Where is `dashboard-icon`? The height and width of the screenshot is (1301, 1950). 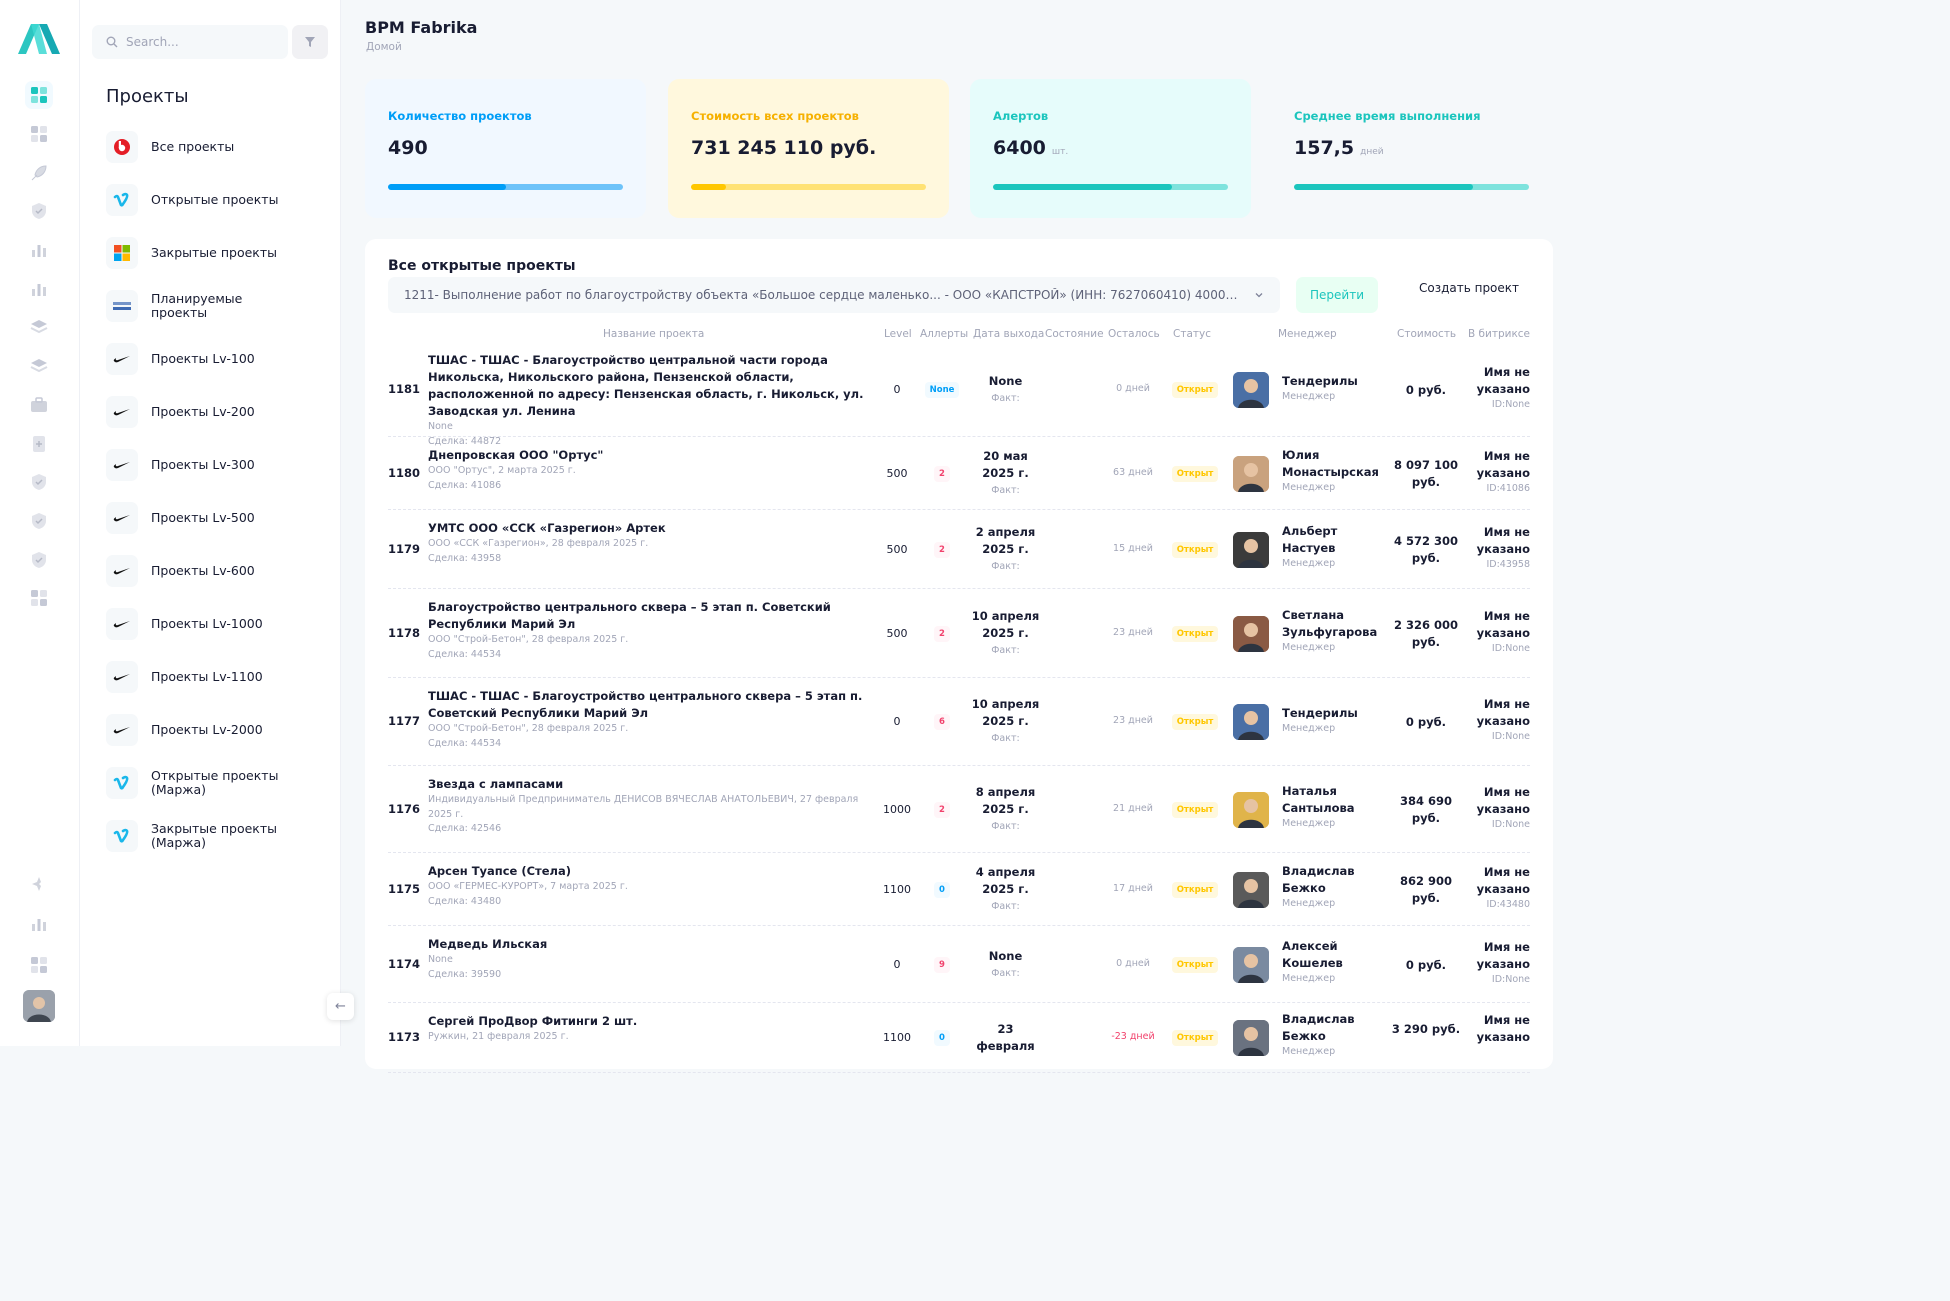
dashboard-icon is located at coordinates (39, 95).